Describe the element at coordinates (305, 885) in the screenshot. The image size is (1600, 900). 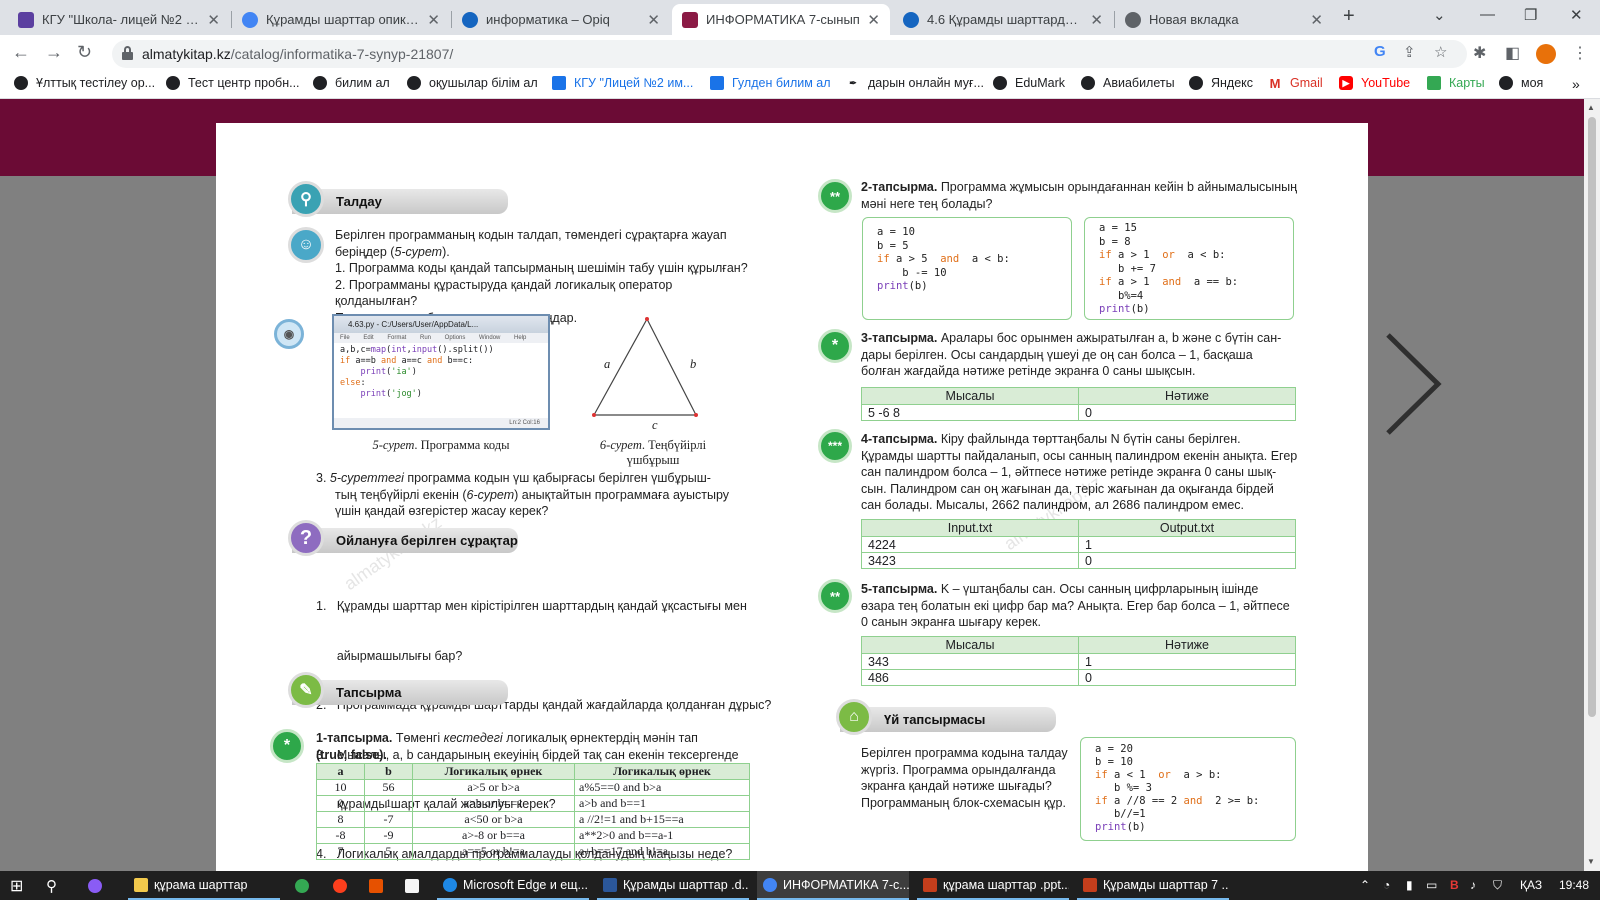
I see `chrome-taskbar-icon` at that location.